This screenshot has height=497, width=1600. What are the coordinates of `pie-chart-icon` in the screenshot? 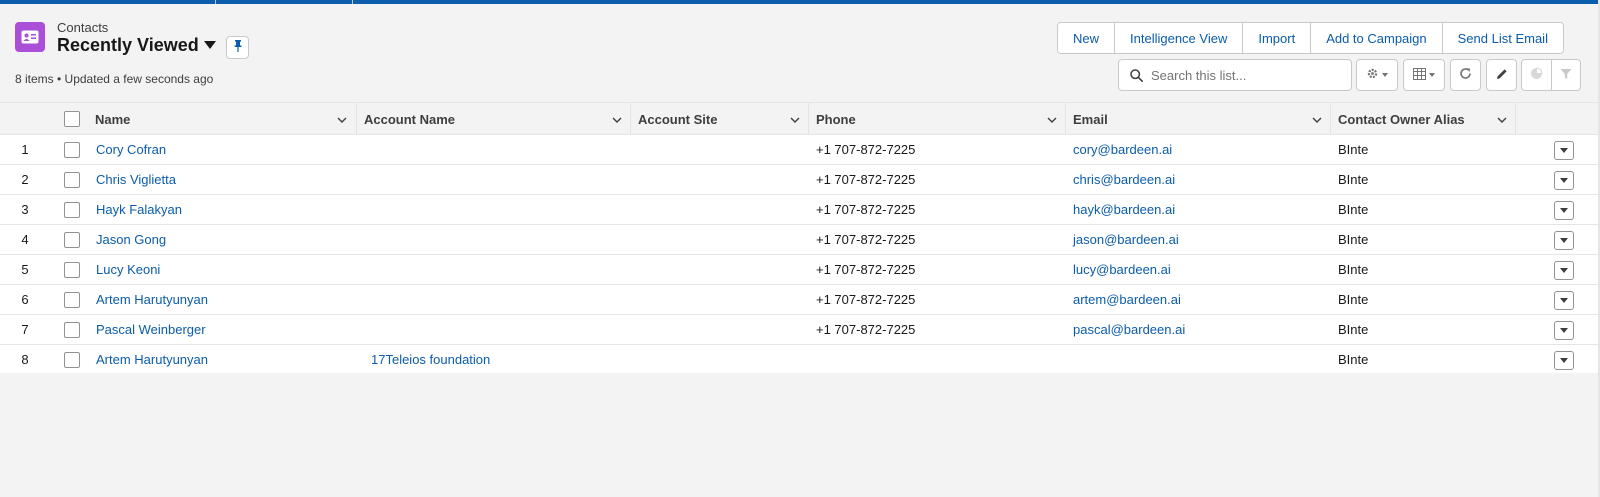 It's located at (1536, 75).